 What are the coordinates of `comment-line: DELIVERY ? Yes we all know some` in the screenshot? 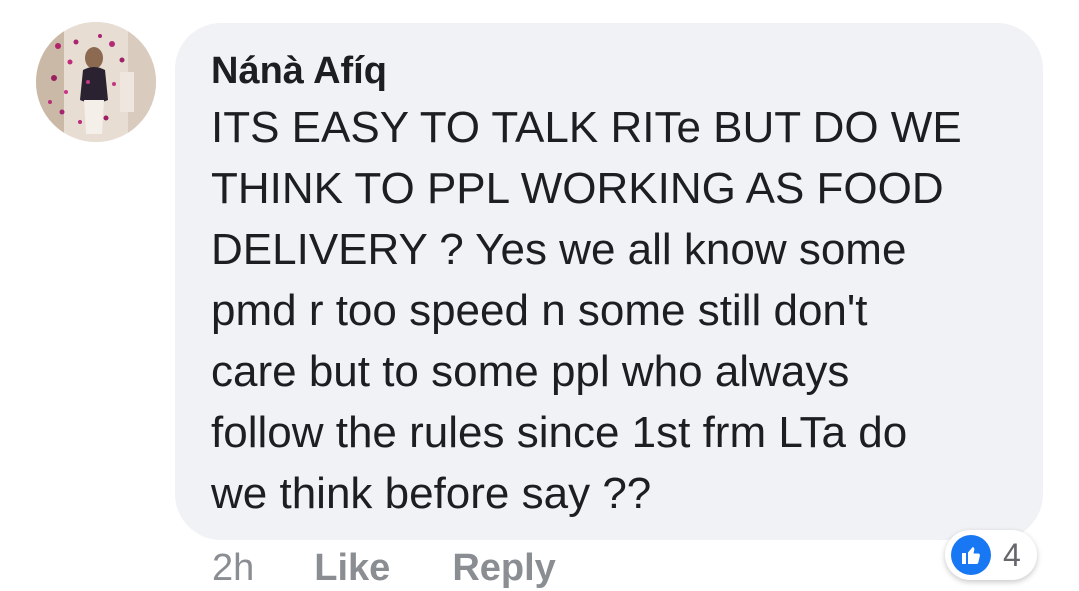 It's located at (559, 249).